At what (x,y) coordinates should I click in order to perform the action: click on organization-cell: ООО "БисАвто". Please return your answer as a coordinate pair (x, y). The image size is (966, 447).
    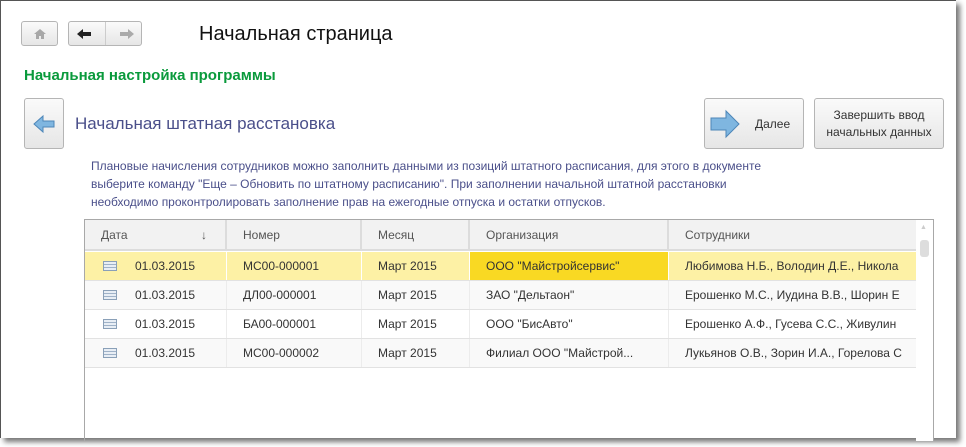
    Looking at the image, I should click on (569, 324).